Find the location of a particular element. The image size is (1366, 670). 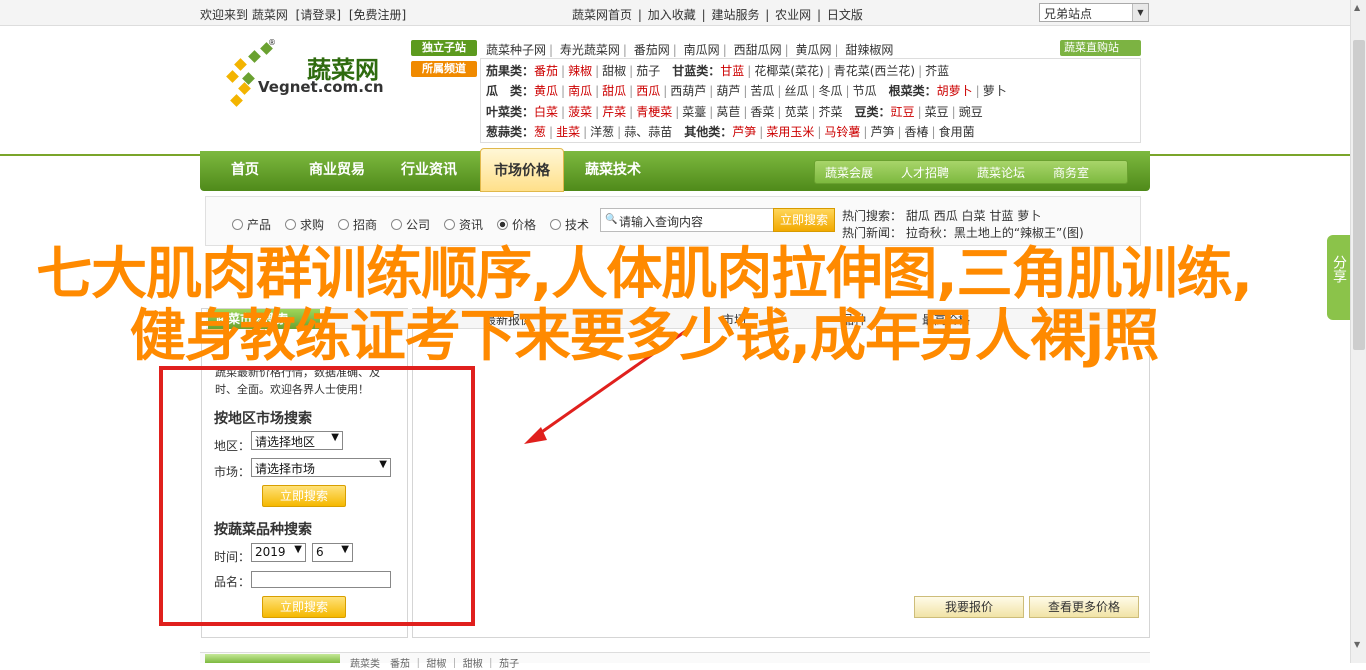

scrollbar: ▲ ▼ is located at coordinates (1358, 331).